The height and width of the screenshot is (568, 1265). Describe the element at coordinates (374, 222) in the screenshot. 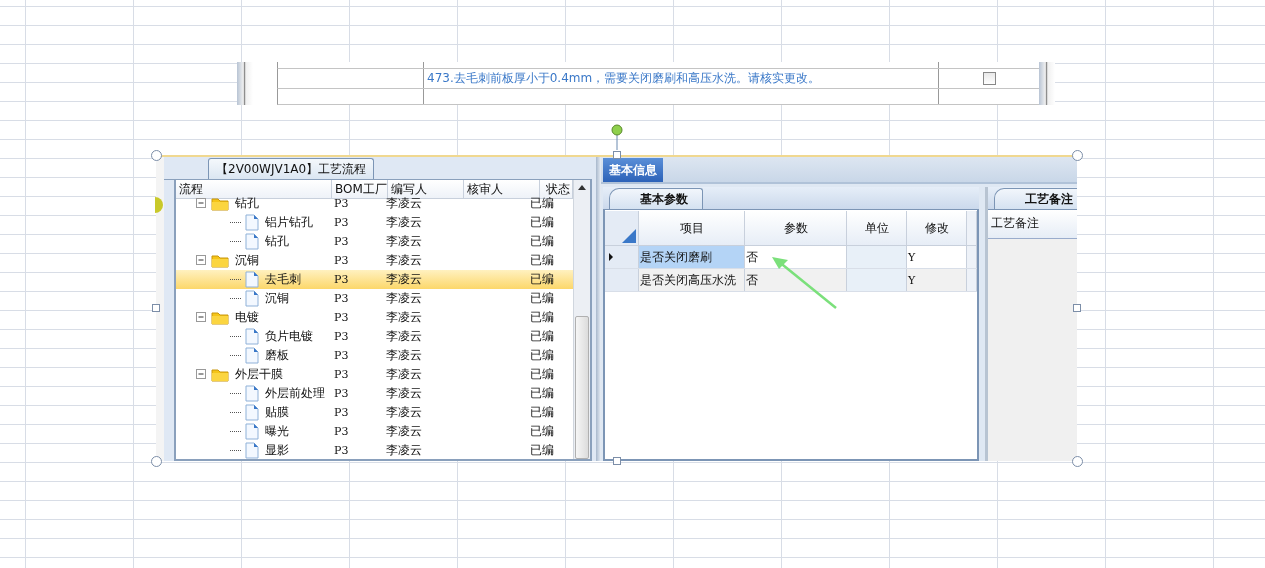

I see `tree-row: 铝片钻孔 P3 李凌云 已编` at that location.